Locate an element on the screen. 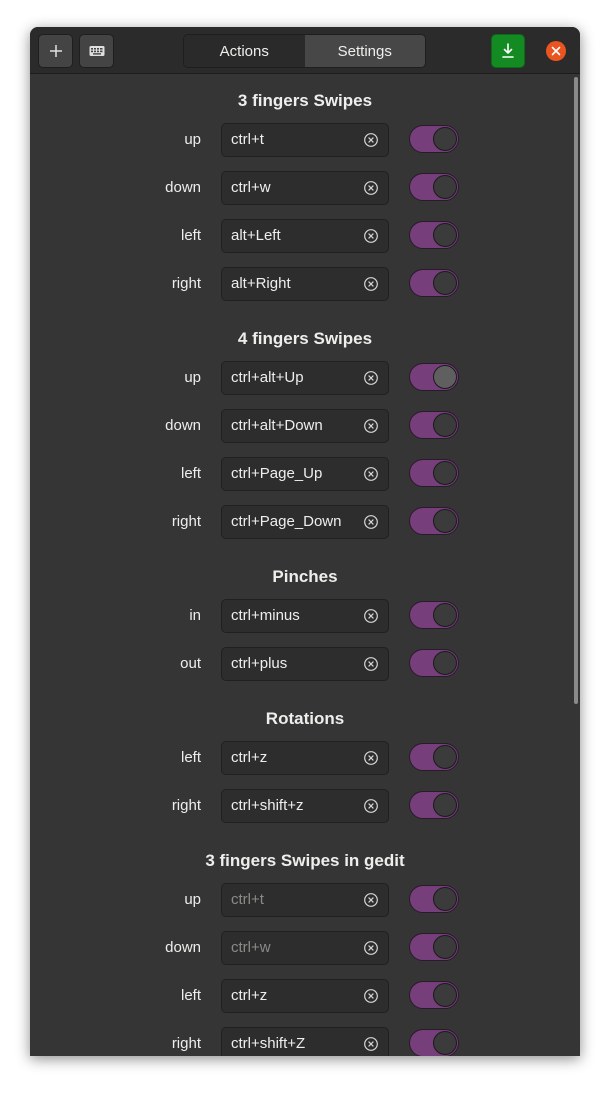  shortcut-input: ctrl+alt+Up is located at coordinates (305, 378).